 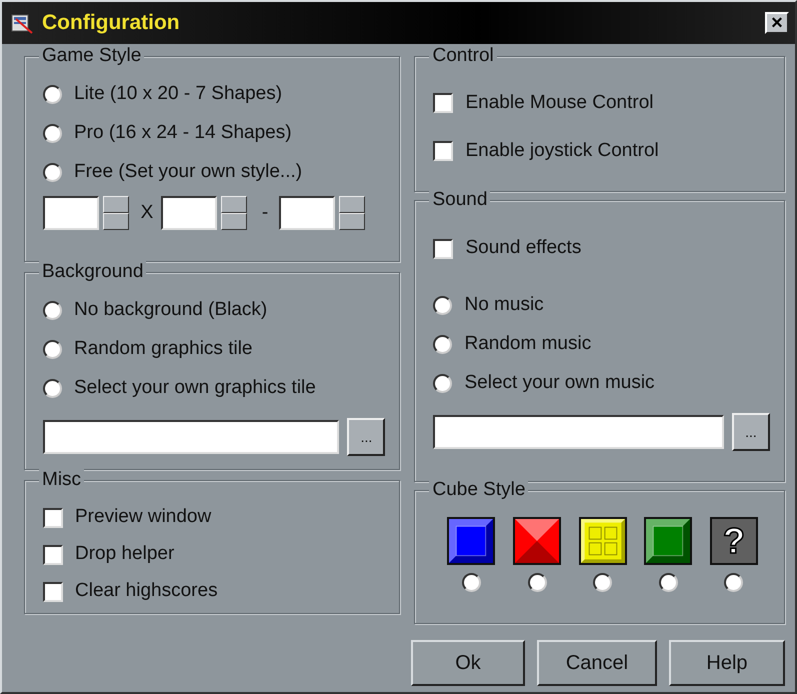 I want to click on dialog-button: Ok, so click(x=468, y=663).